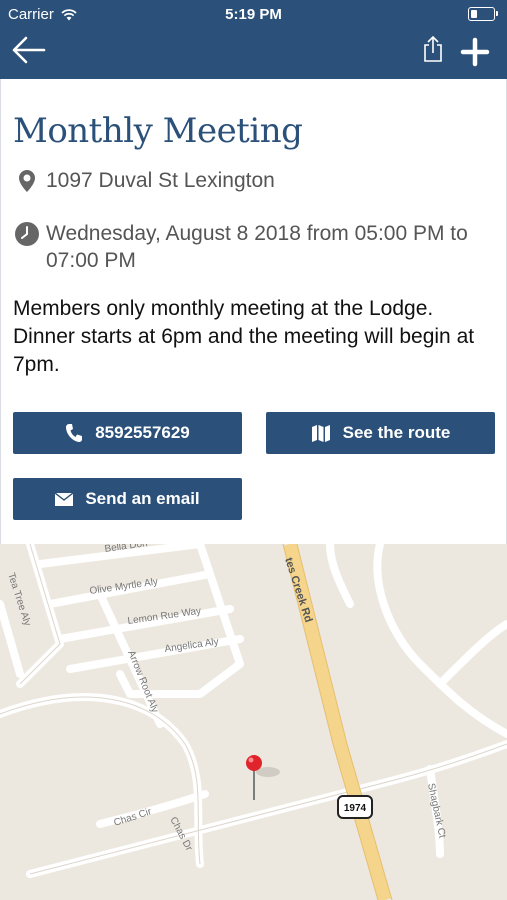 Image resolution: width=507 pixels, height=900 pixels. I want to click on status-time: 5:19 PM, so click(253, 14).